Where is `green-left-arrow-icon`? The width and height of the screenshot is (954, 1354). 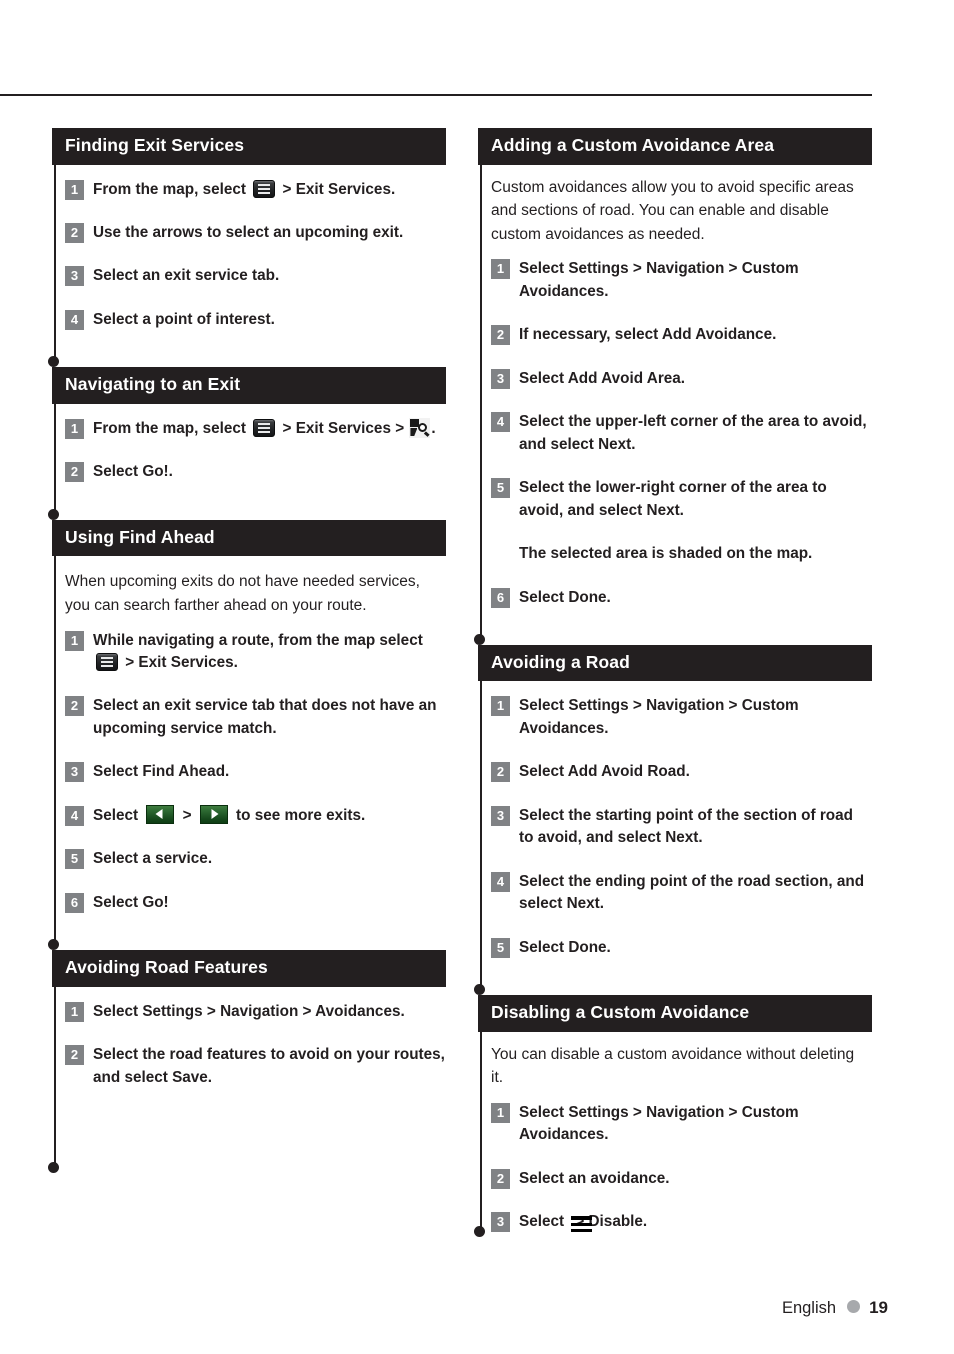
green-left-arrow-icon is located at coordinates (160, 814).